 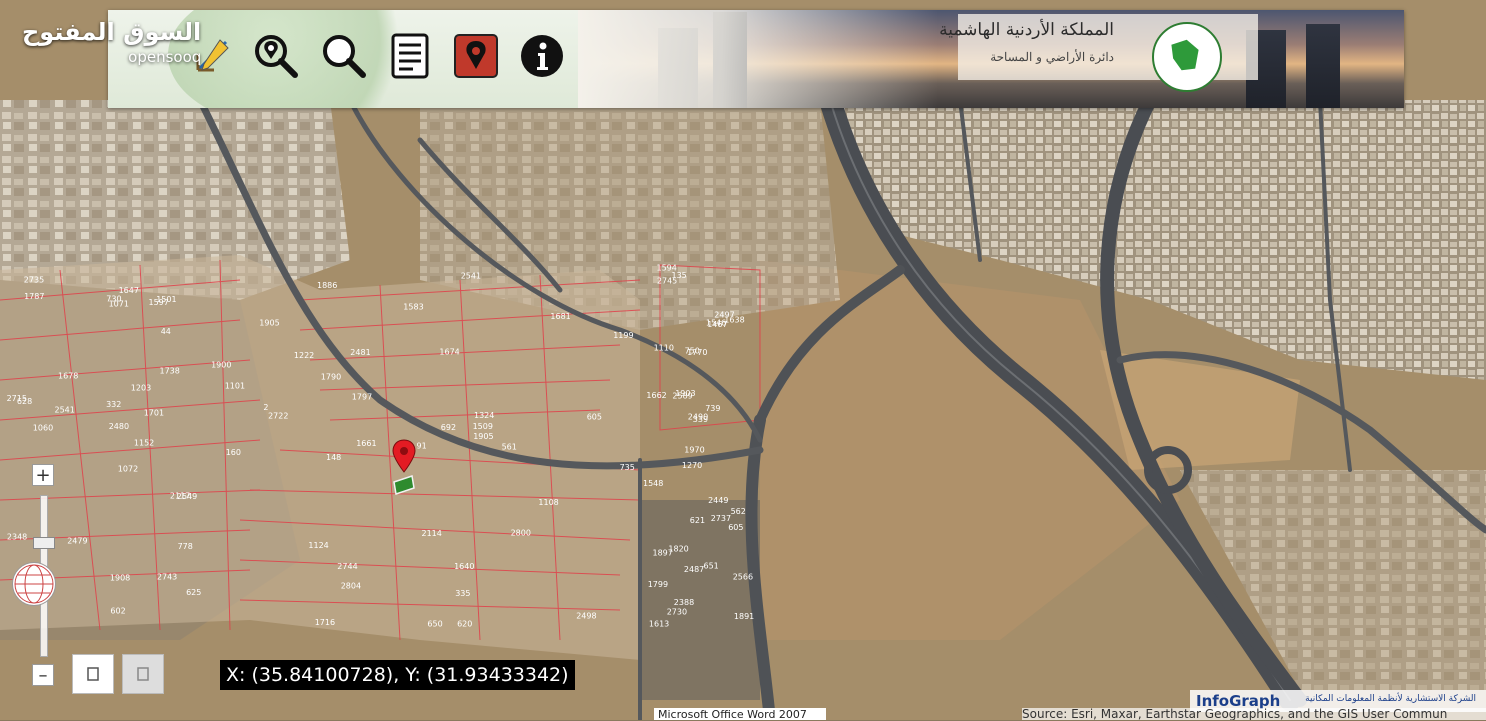 What do you see at coordinates (327, 285) in the screenshot?
I see `parcel-number: 1886` at bounding box center [327, 285].